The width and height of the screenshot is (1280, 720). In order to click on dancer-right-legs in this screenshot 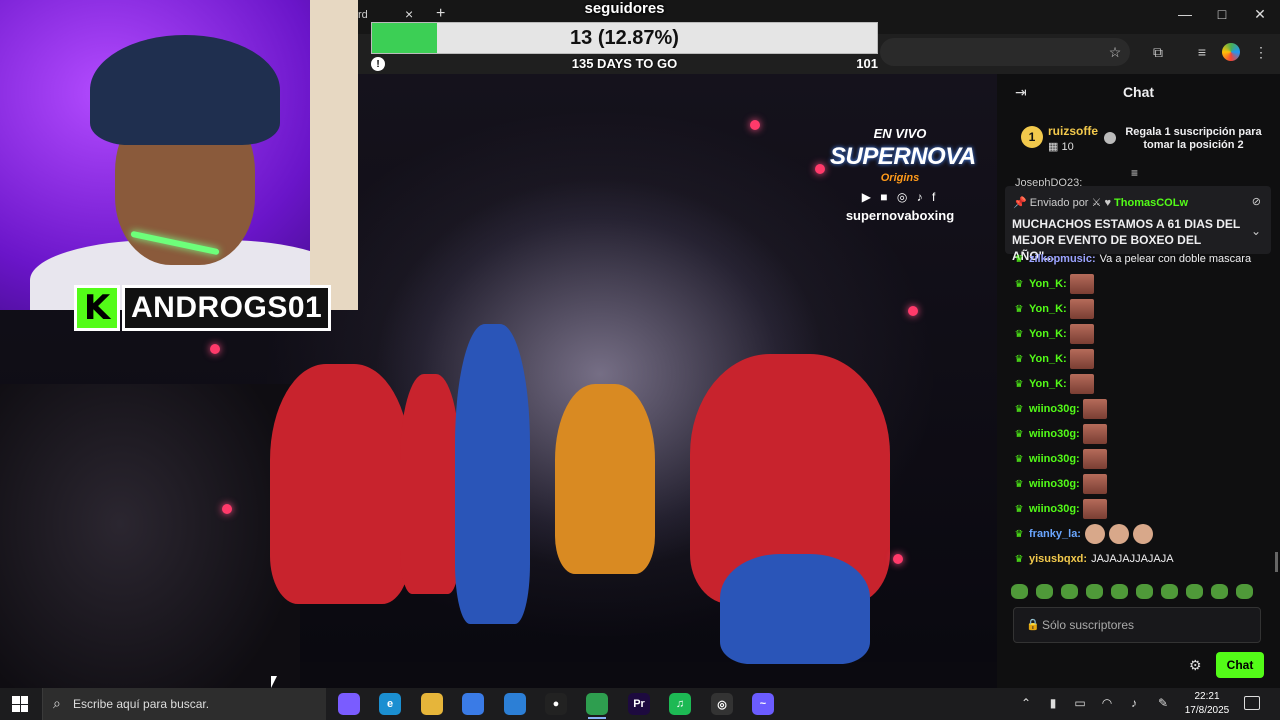, I will do `click(795, 609)`.